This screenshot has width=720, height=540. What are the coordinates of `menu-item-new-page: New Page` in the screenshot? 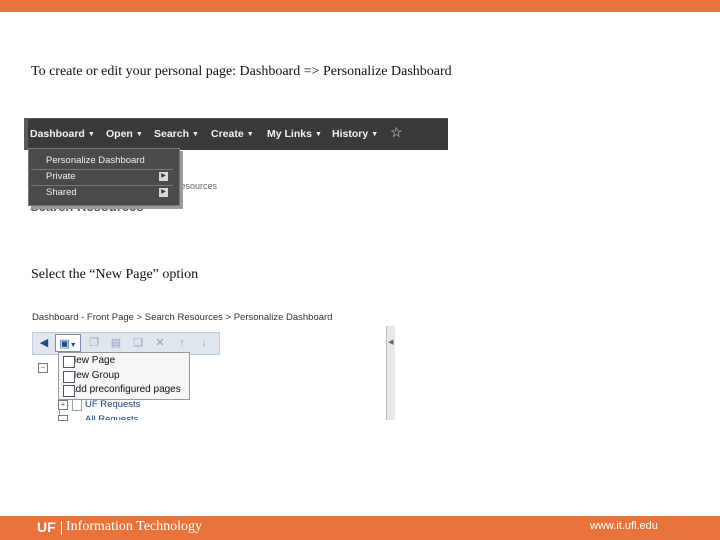 It's located at (89, 361).